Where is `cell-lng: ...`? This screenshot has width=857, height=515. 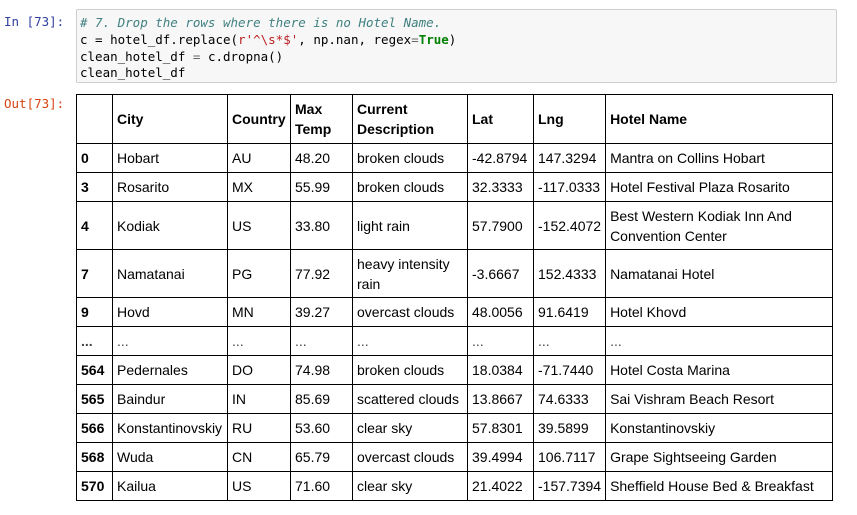
cell-lng: ... is located at coordinates (569, 341).